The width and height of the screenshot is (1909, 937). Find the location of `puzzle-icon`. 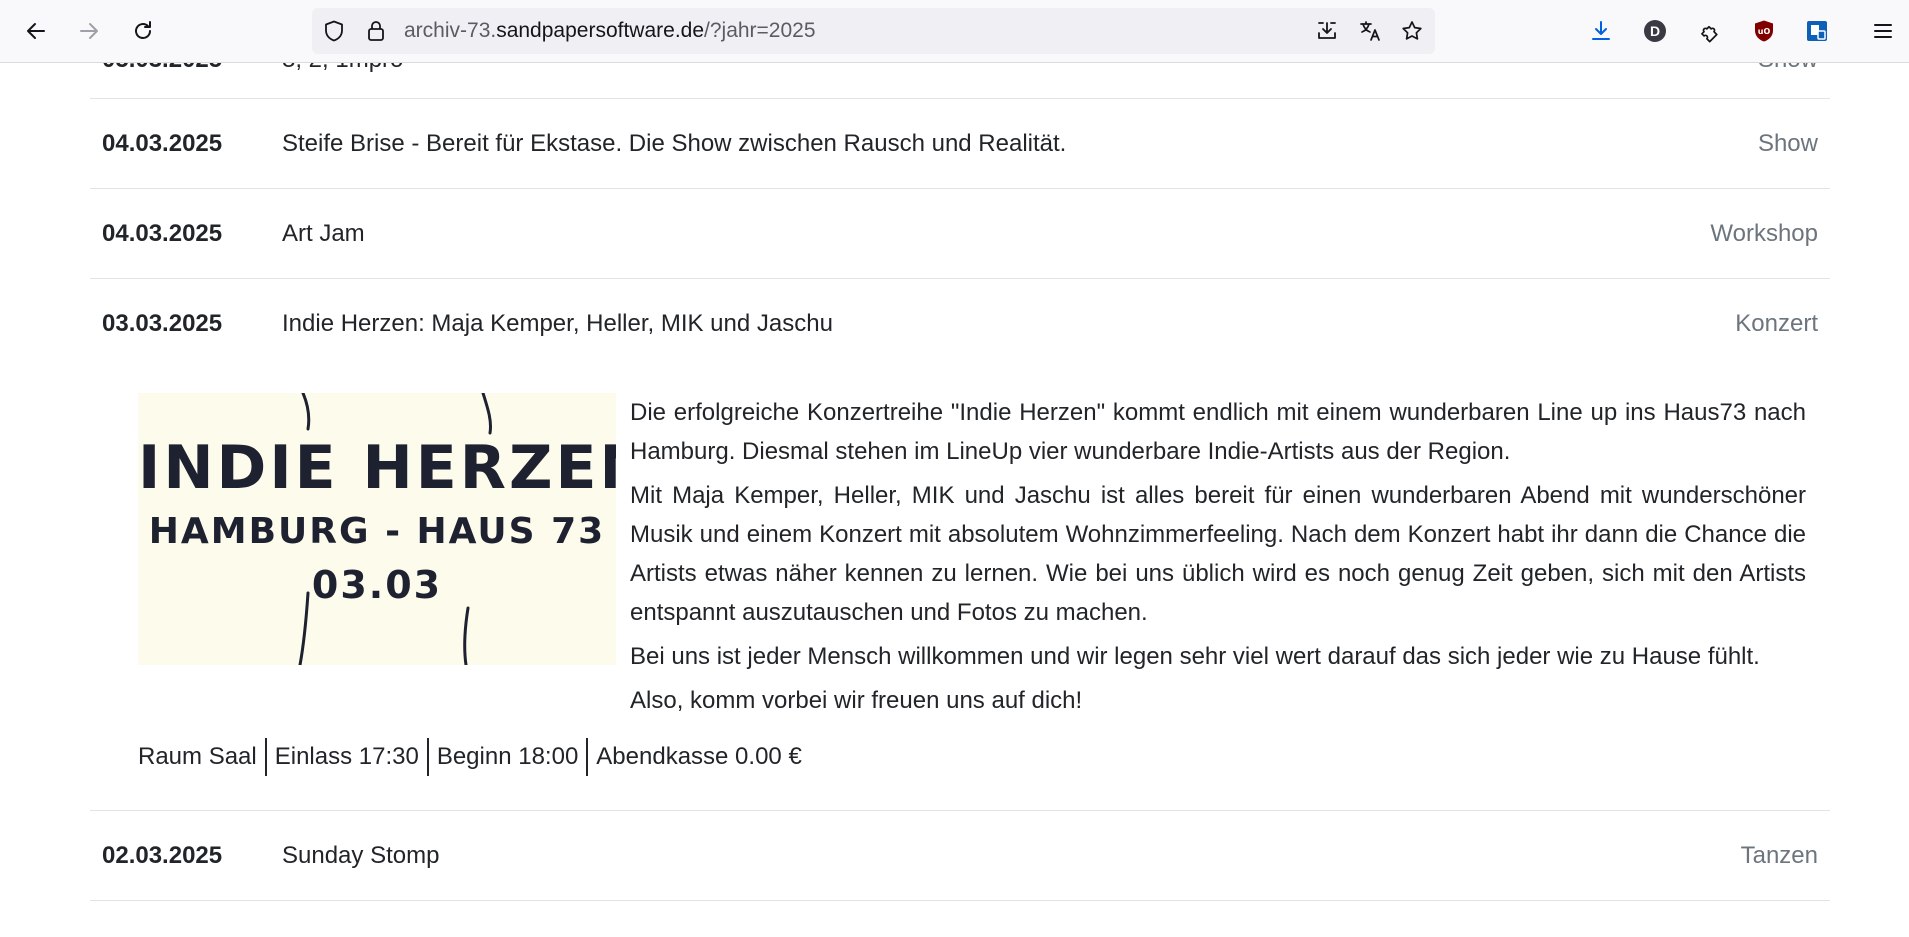

puzzle-icon is located at coordinates (1709, 34).